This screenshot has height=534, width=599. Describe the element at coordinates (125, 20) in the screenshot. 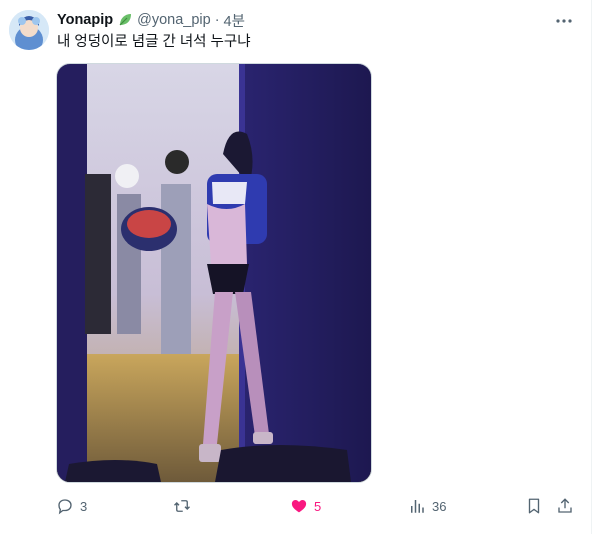

I see `leaf-icon` at that location.